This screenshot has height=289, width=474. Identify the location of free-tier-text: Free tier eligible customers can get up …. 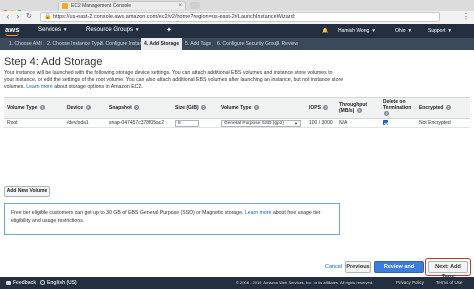
(127, 213).